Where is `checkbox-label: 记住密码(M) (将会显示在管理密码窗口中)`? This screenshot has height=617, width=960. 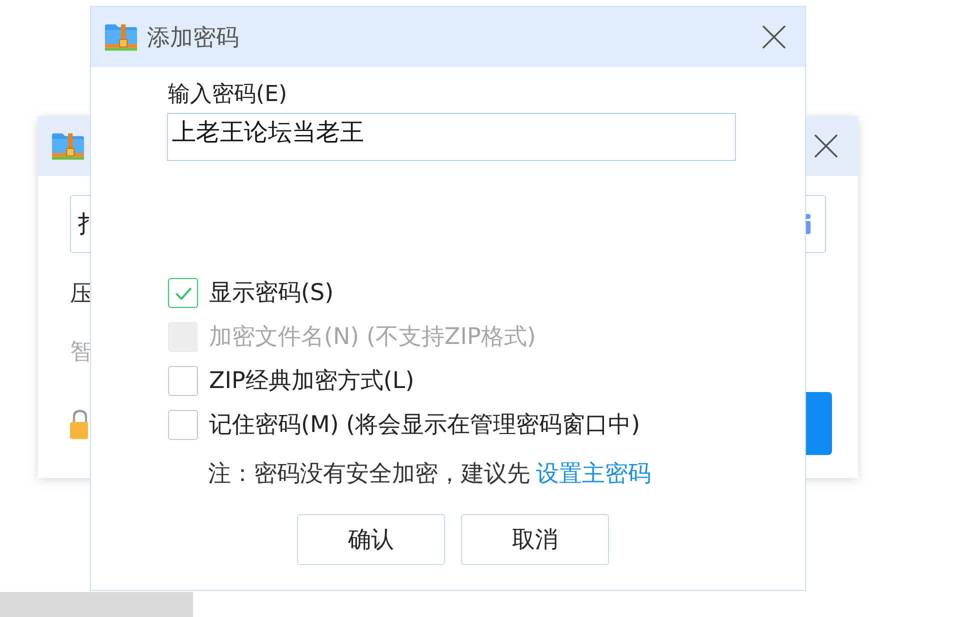 checkbox-label: 记住密码(M) (将会显示在管理密码窗口中) is located at coordinates (424, 425).